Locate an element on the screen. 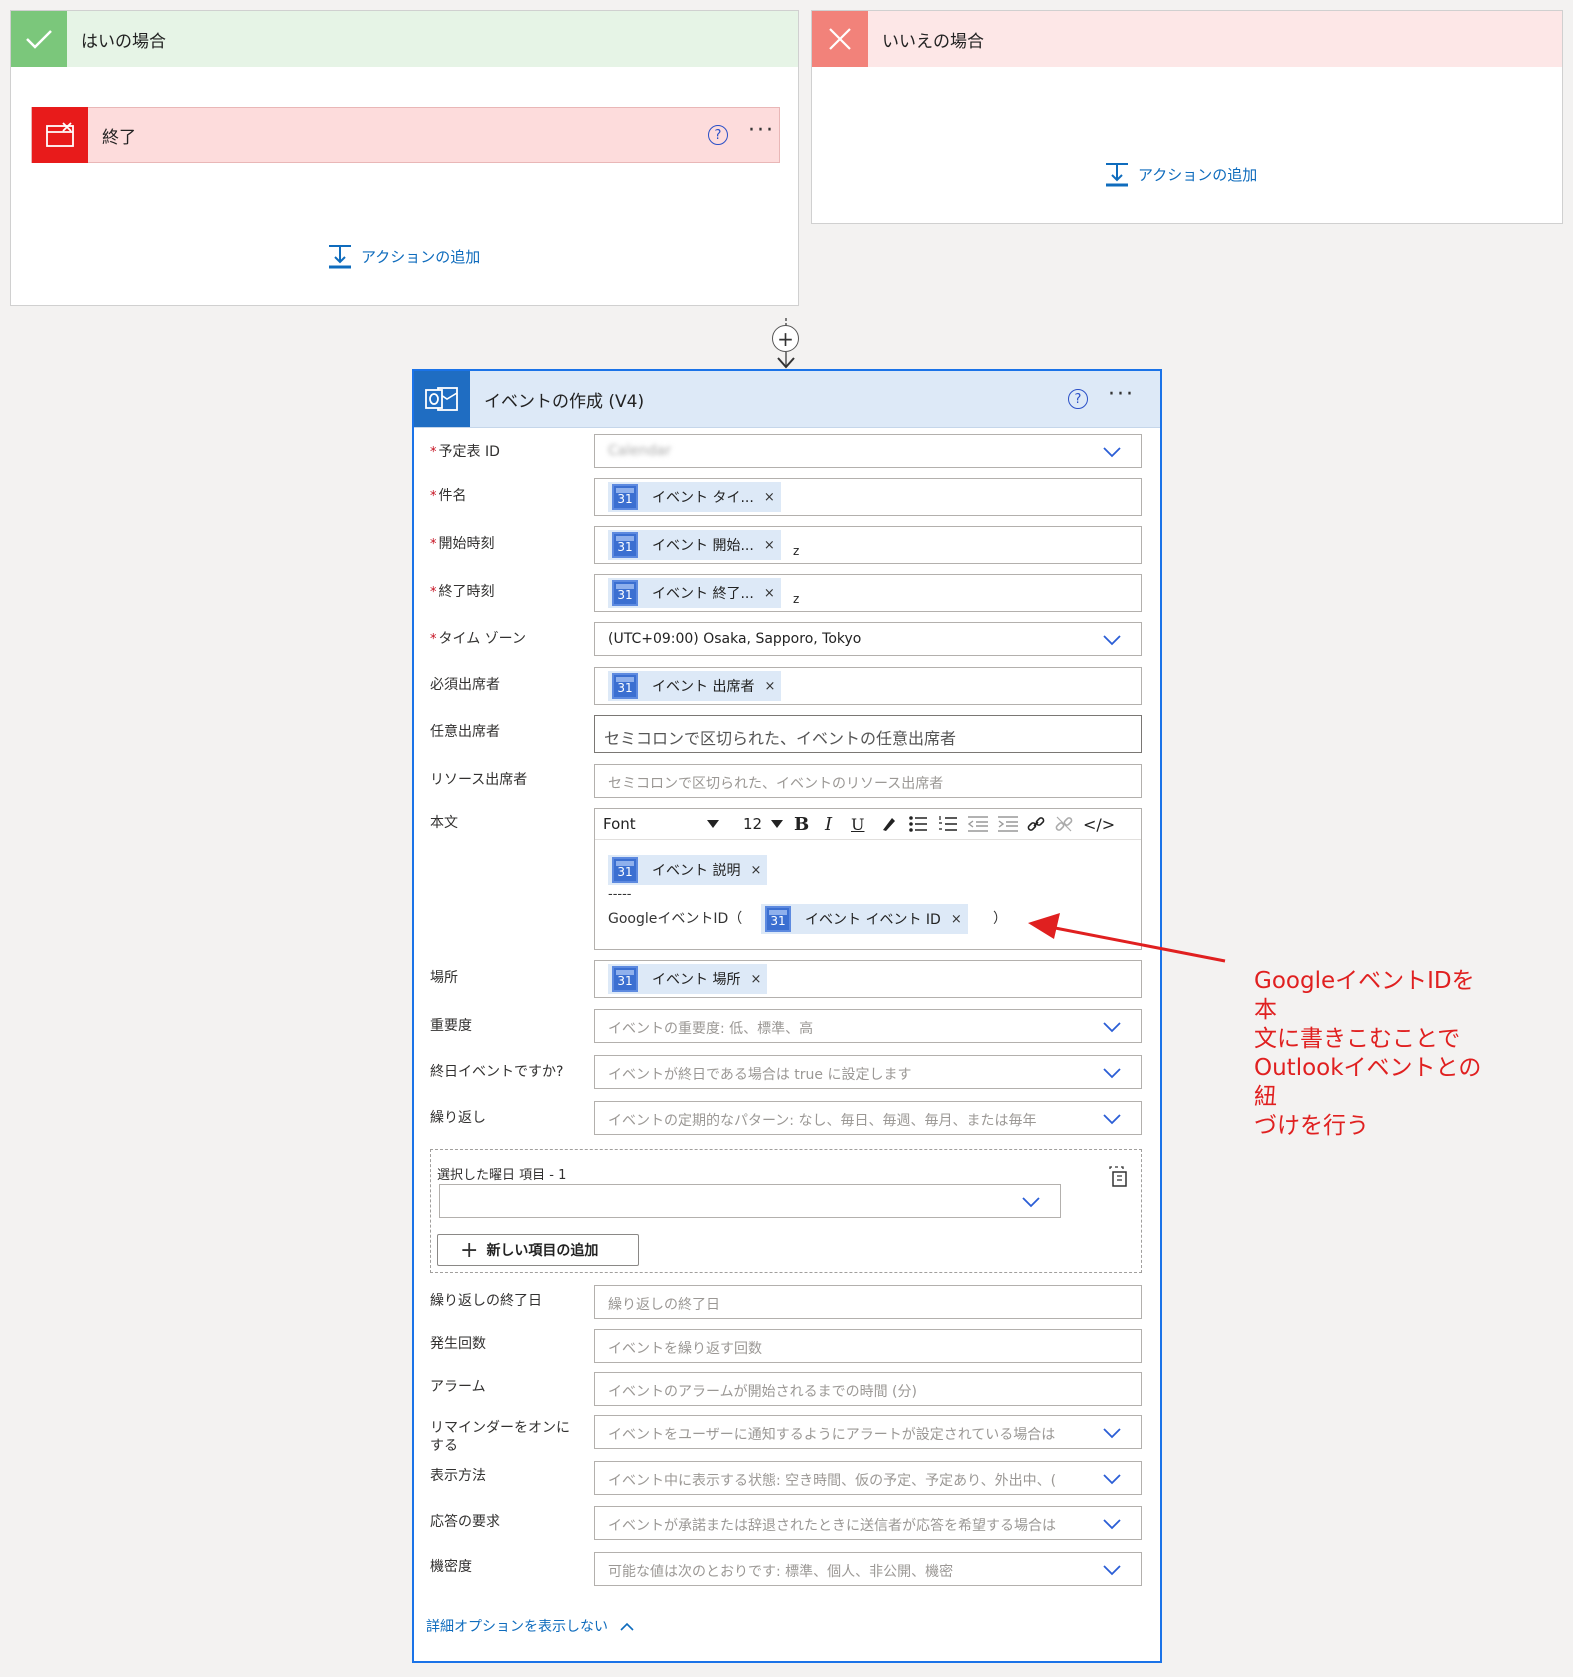 This screenshot has height=1677, width=1573. location-label: 場所 is located at coordinates (444, 978).